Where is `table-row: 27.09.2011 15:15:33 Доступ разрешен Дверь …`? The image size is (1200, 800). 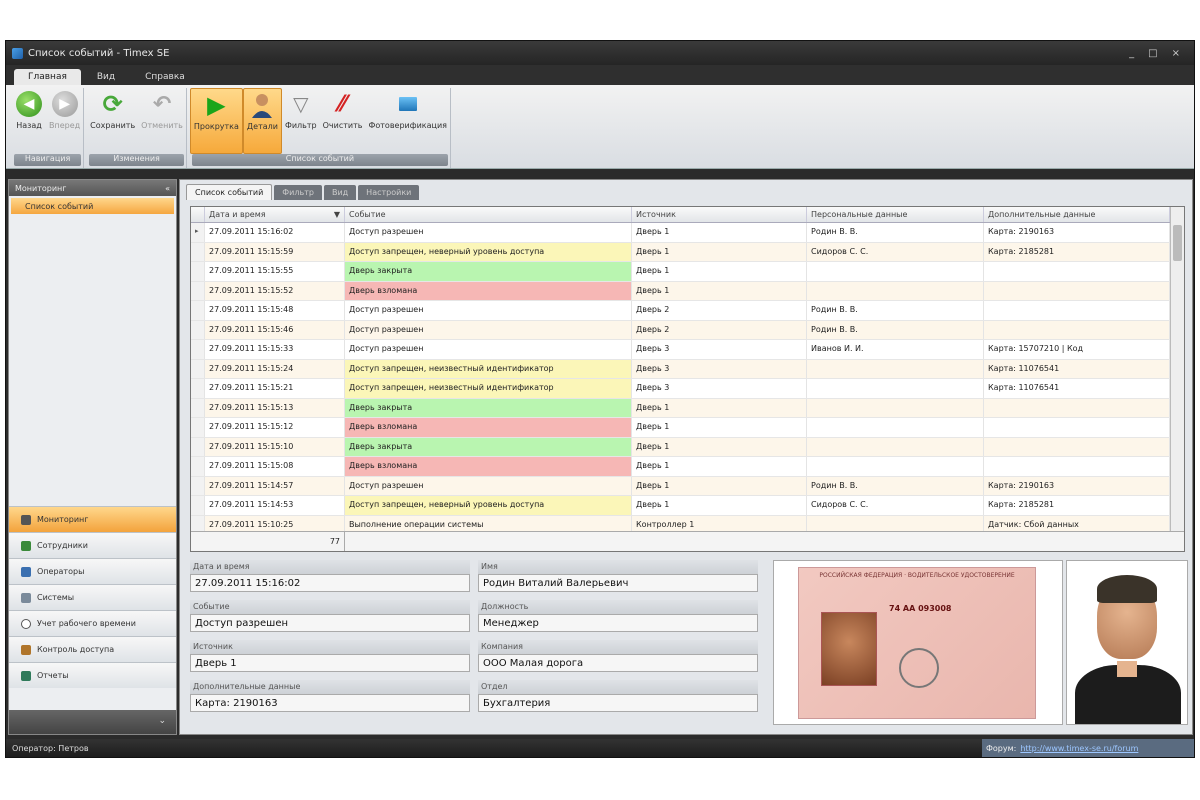 table-row: 27.09.2011 15:15:33 Доступ разрешен Дверь … is located at coordinates (687, 350).